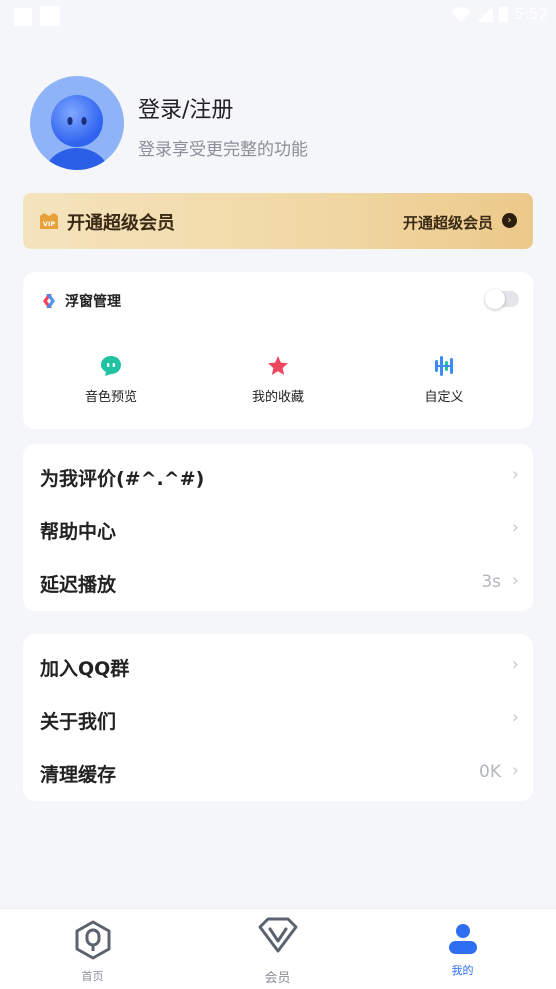  Describe the element at coordinates (78, 722) in the screenshot. I see `row-label: 关于我们` at that location.